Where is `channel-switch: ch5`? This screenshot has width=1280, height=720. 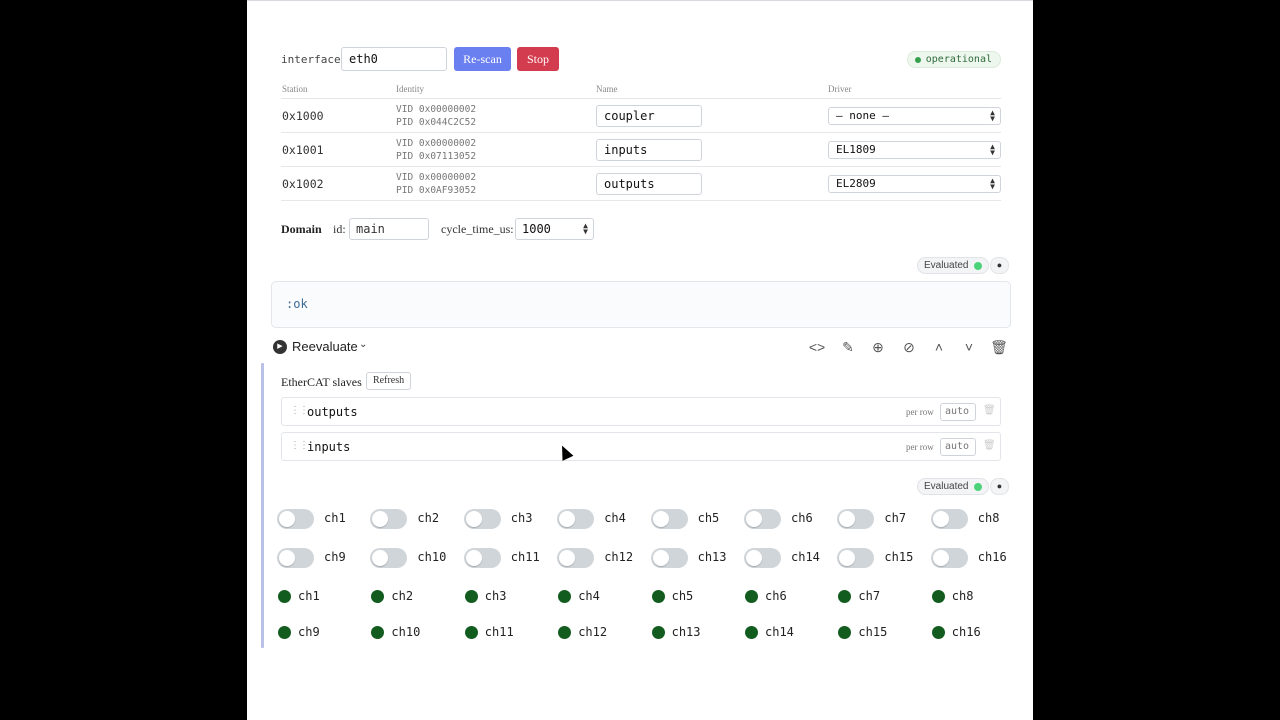
channel-switch: ch5 is located at coordinates (697, 519).